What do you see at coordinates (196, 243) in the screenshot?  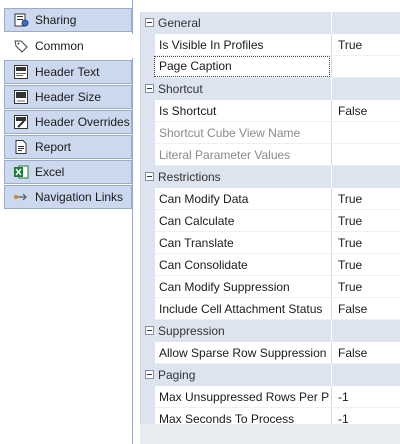 I see `property-name: Can Translate` at bounding box center [196, 243].